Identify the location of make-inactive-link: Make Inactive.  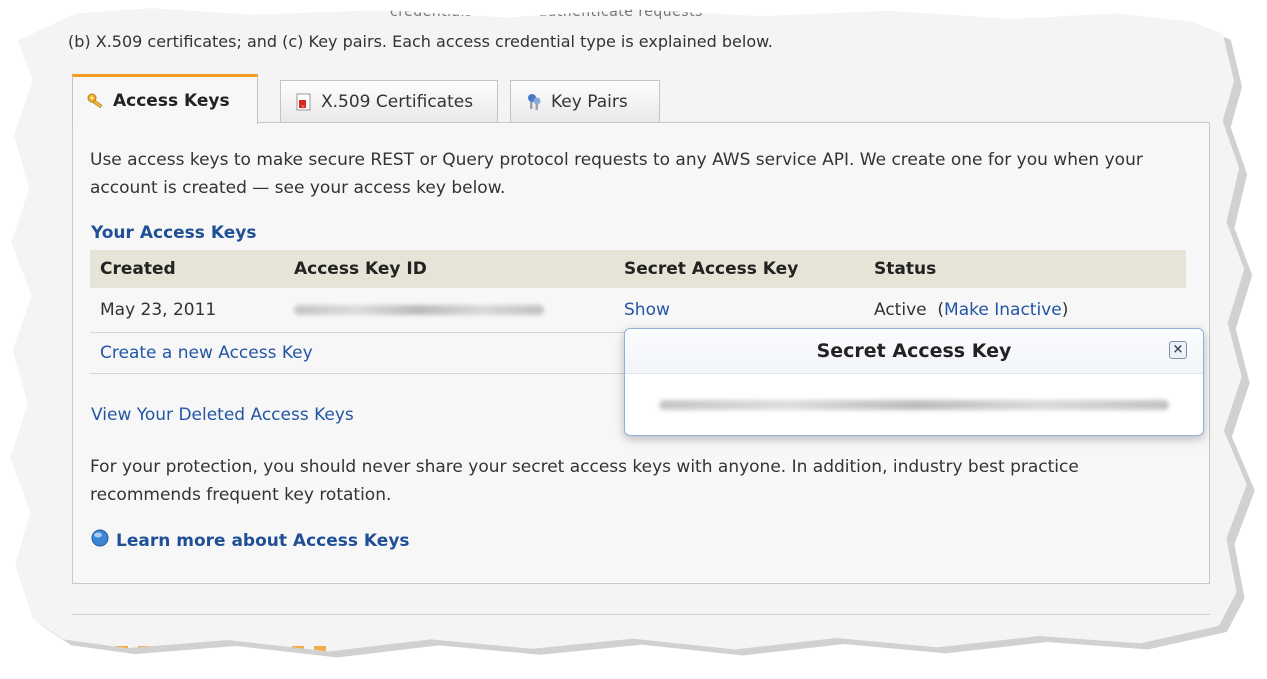
(1003, 310).